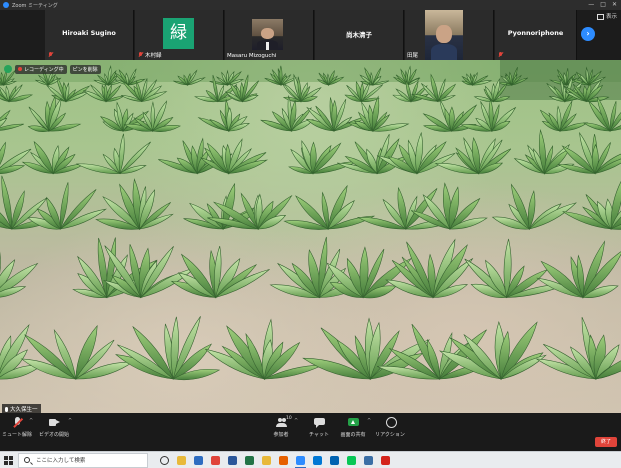 This screenshot has height=468, width=621. What do you see at coordinates (35, 5) in the screenshot?
I see `window-title: Zoom ミーティング` at bounding box center [35, 5].